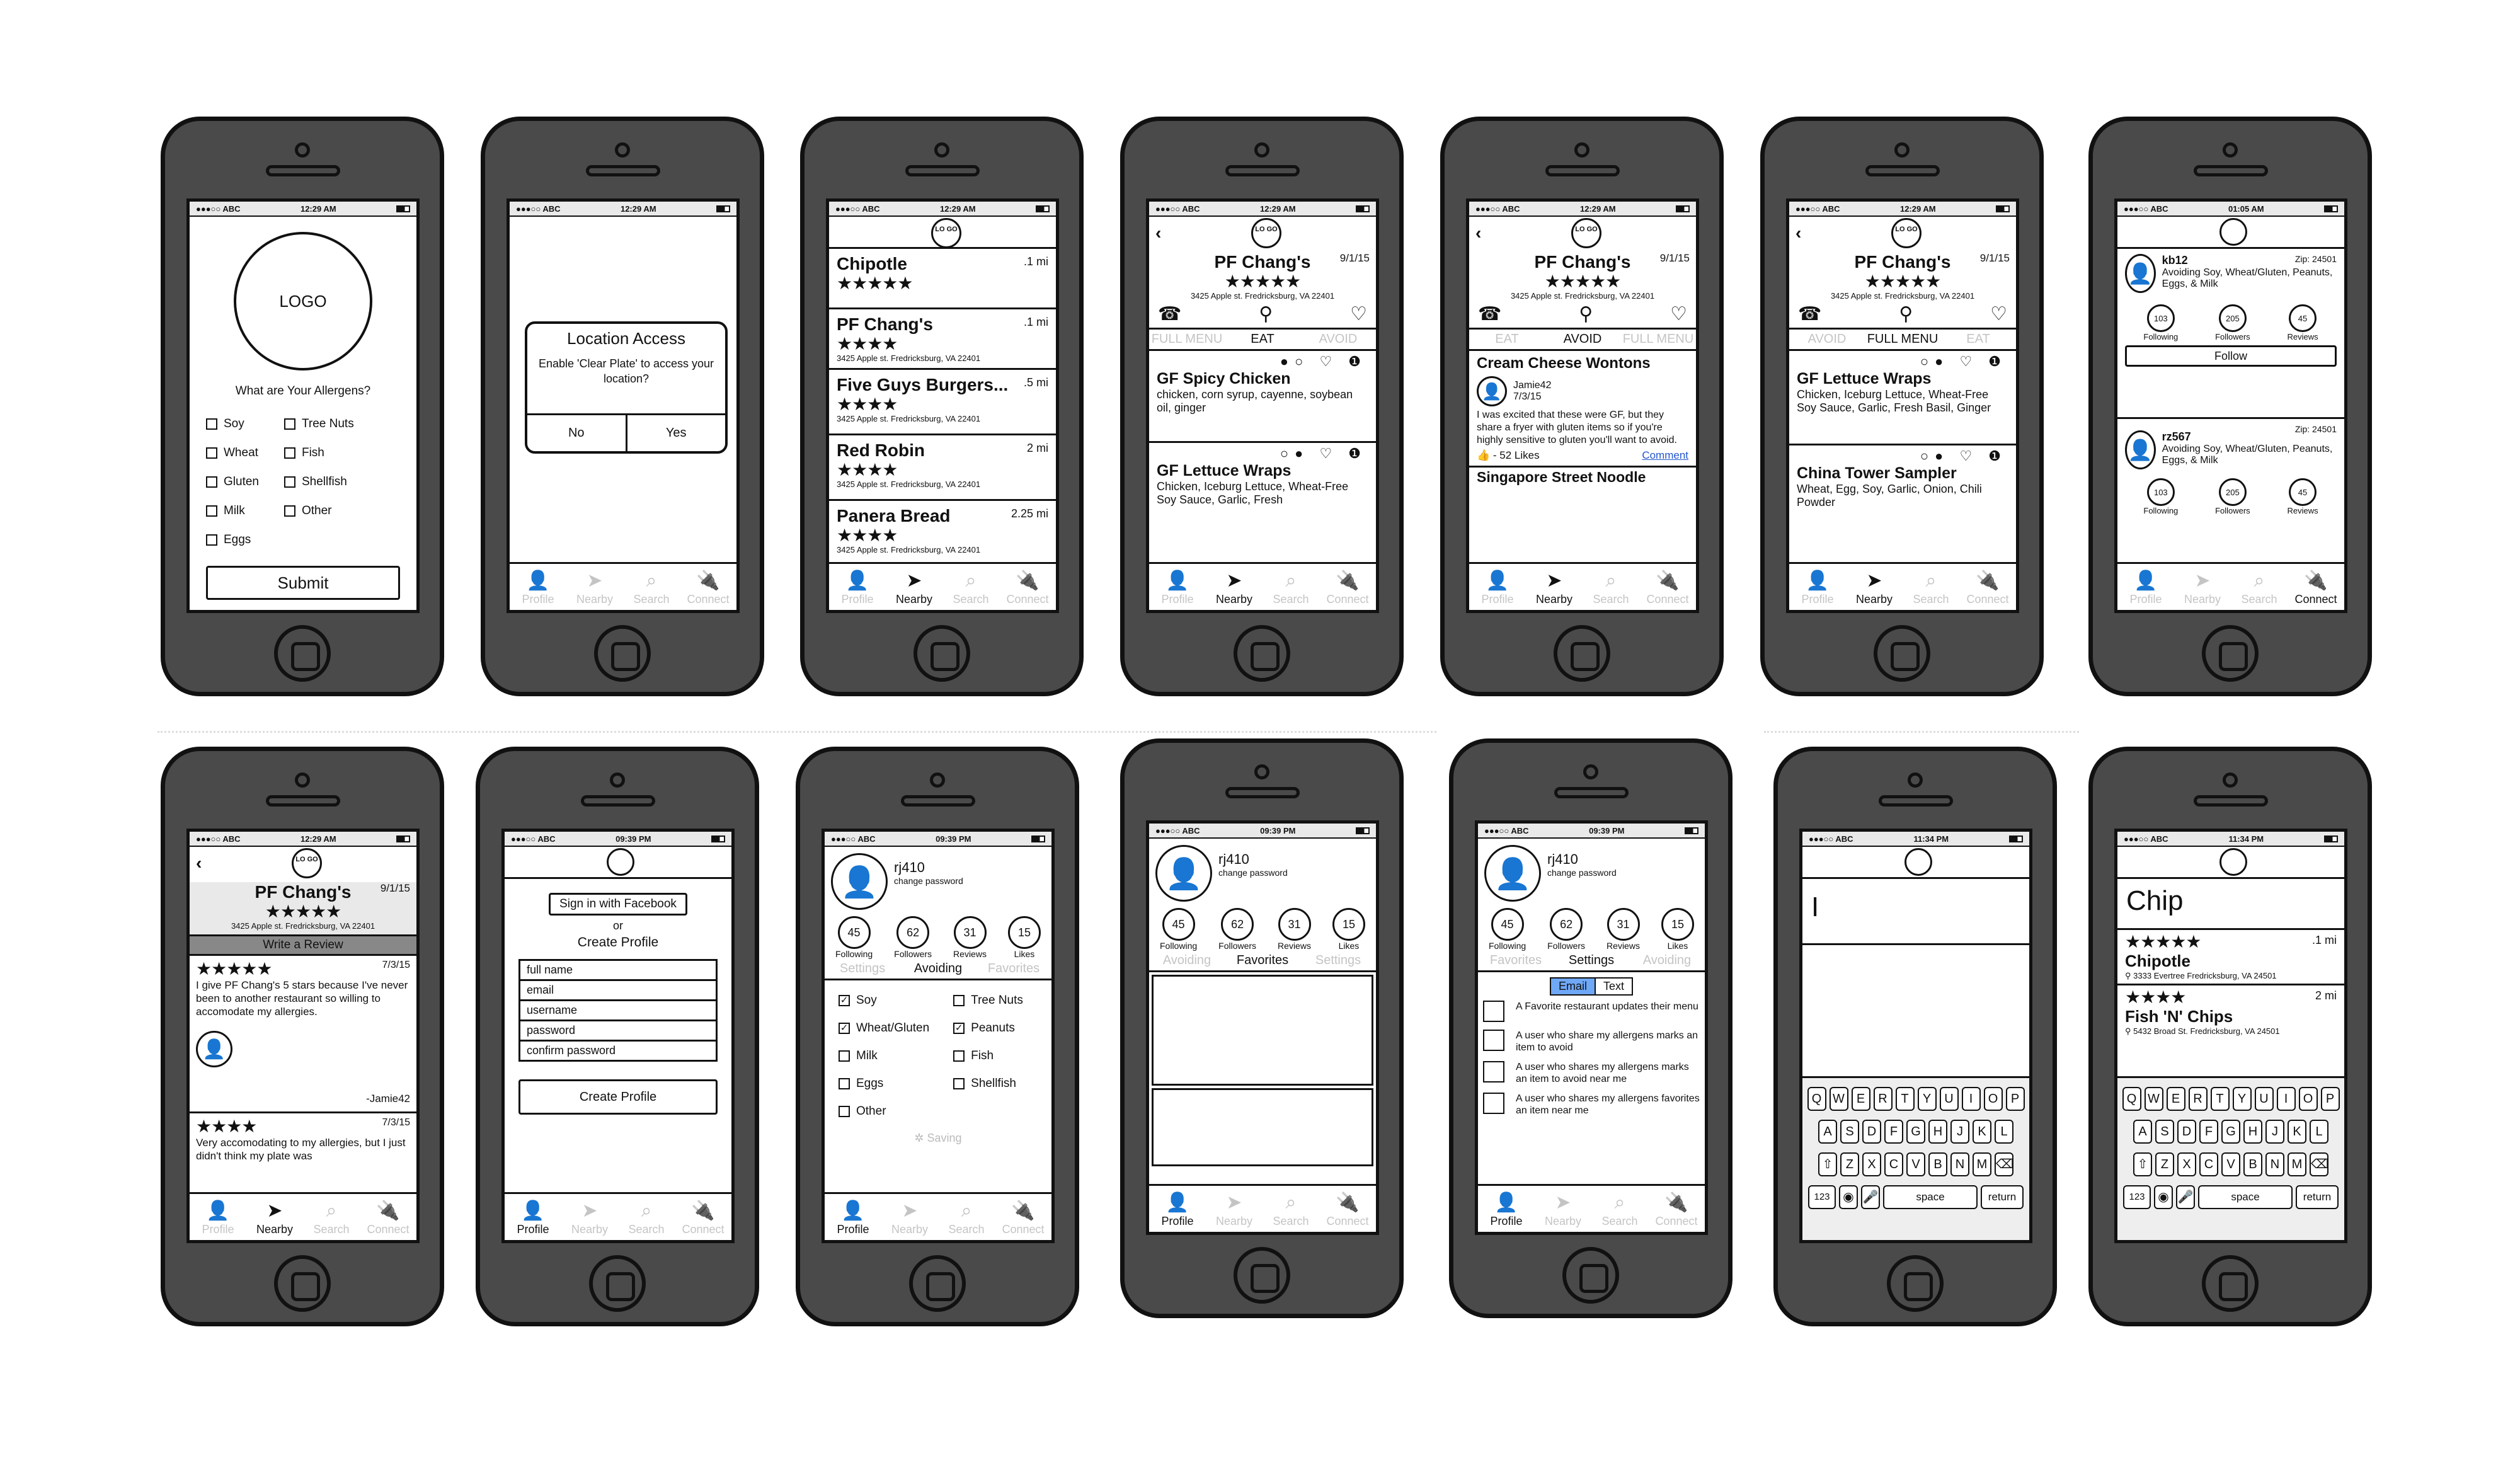 This screenshot has height=1470, width=2520. Describe the element at coordinates (1338, 339) in the screenshot. I see `tab-avoid: AVOID` at that location.